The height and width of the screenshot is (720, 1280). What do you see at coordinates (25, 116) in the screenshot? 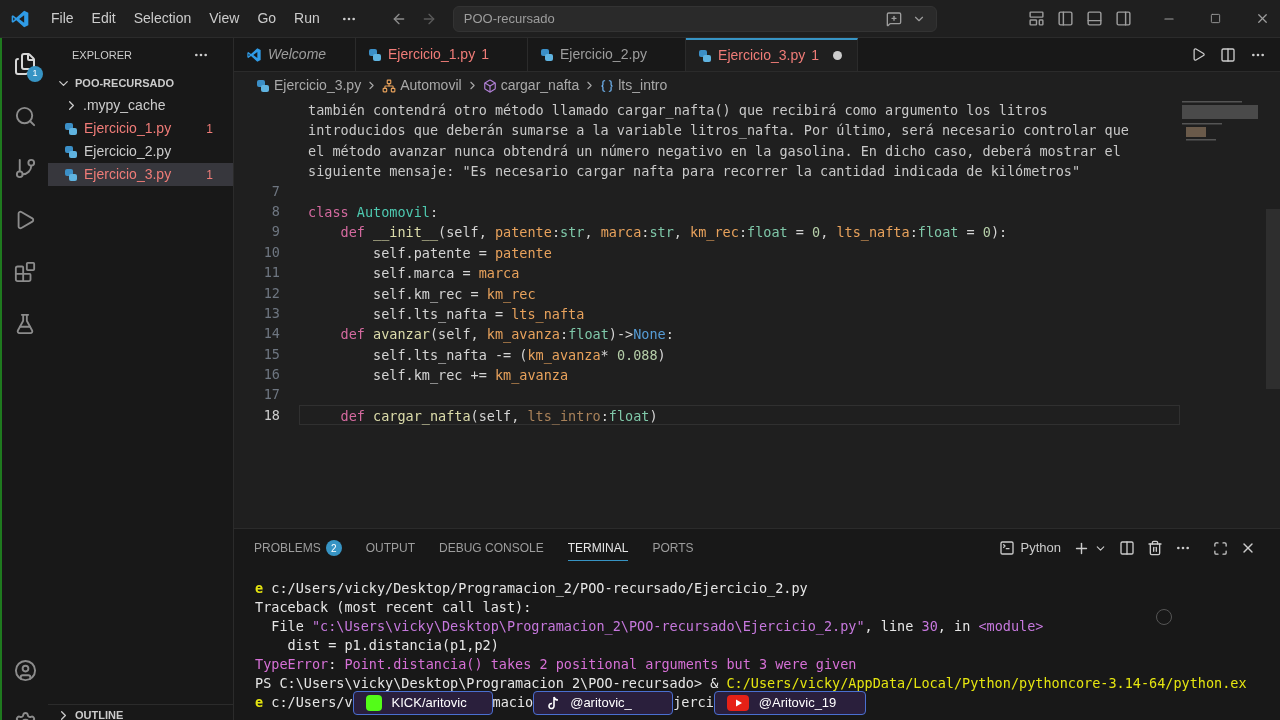
I see `search-icon` at bounding box center [25, 116].